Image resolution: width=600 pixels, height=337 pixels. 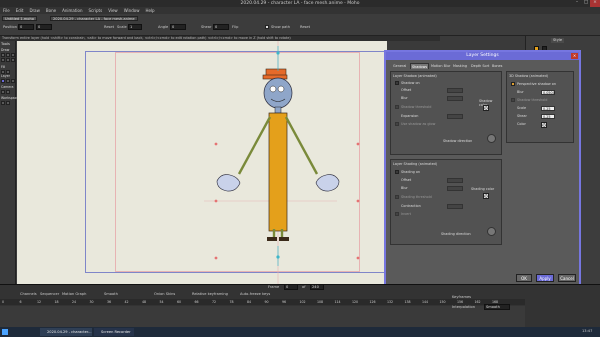 I want to click on cancel-button: Cancel, so click(x=567, y=278).